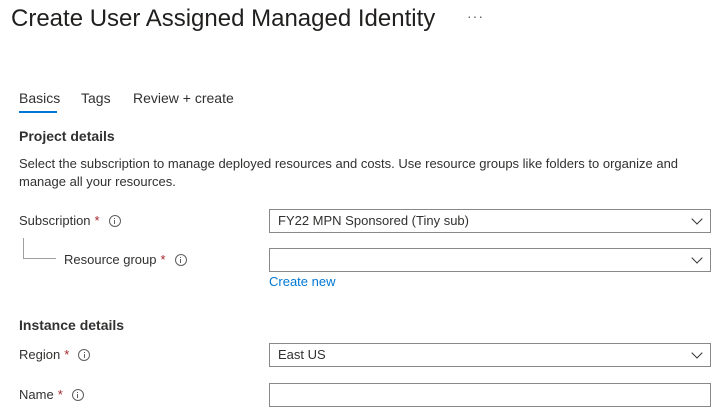 The image size is (721, 414). I want to click on subscription-label: Subscription *, so click(70, 221).